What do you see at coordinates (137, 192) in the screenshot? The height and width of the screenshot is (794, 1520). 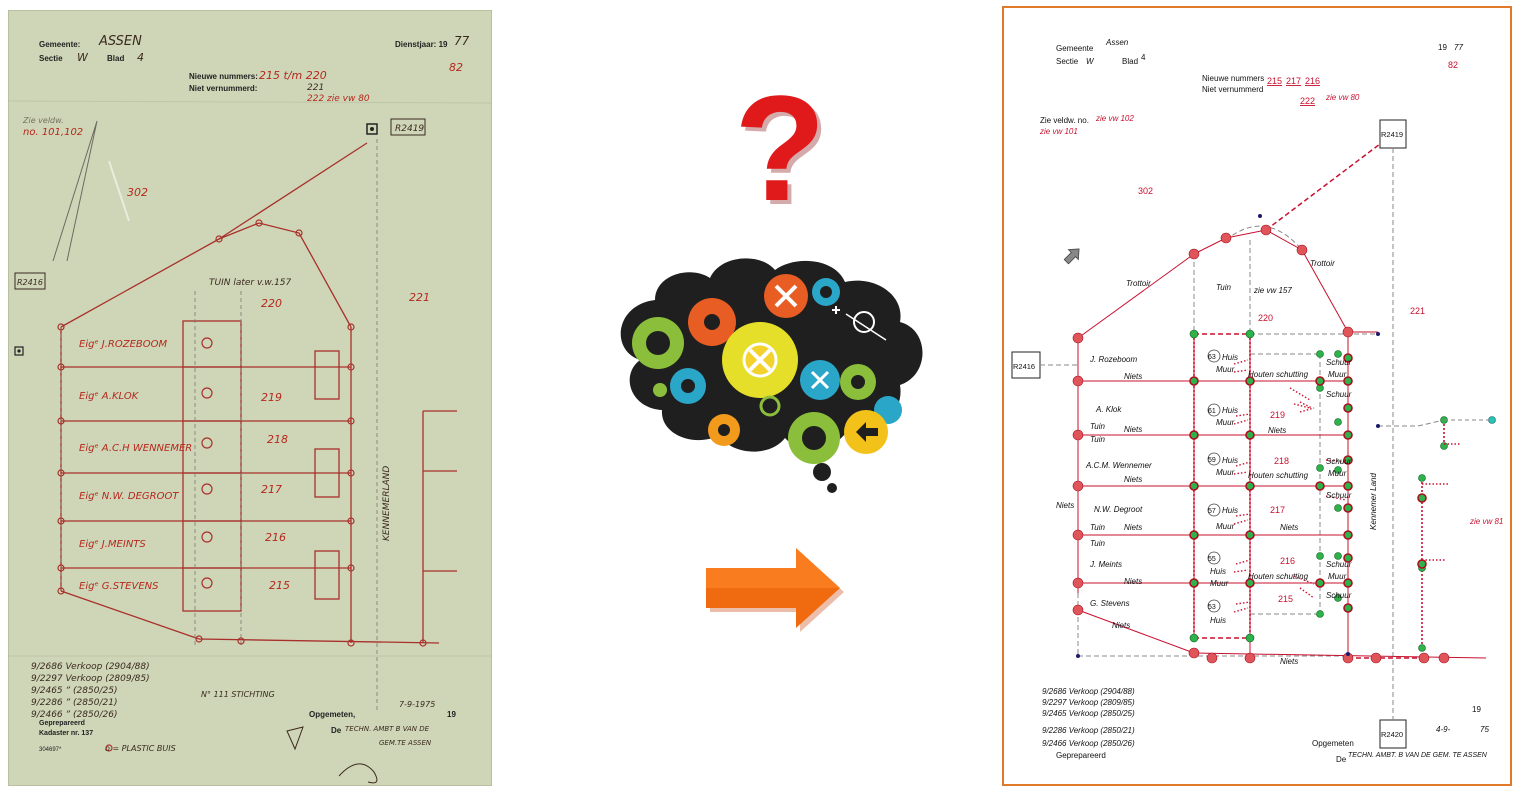 I see `scan-p302: 302` at bounding box center [137, 192].